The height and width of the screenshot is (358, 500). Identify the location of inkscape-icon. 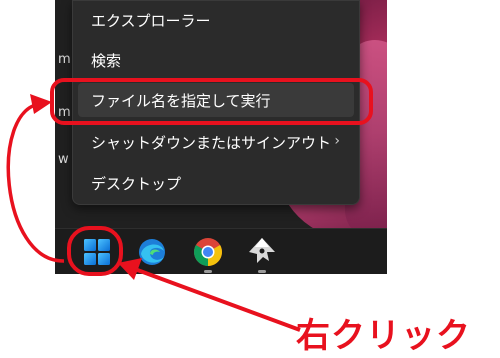
(262, 252).